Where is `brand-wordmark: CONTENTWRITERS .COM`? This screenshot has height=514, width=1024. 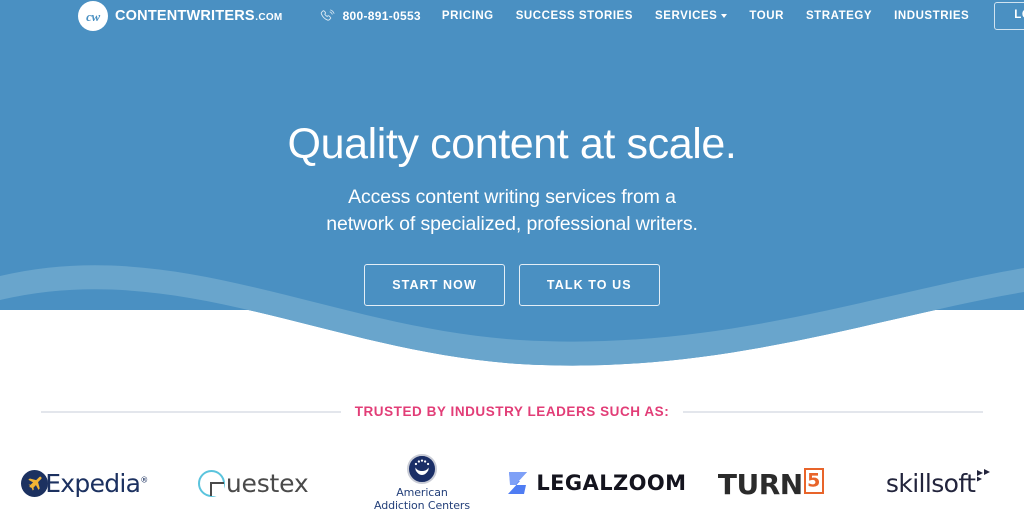 brand-wordmark: CONTENTWRITERS .COM is located at coordinates (199, 16).